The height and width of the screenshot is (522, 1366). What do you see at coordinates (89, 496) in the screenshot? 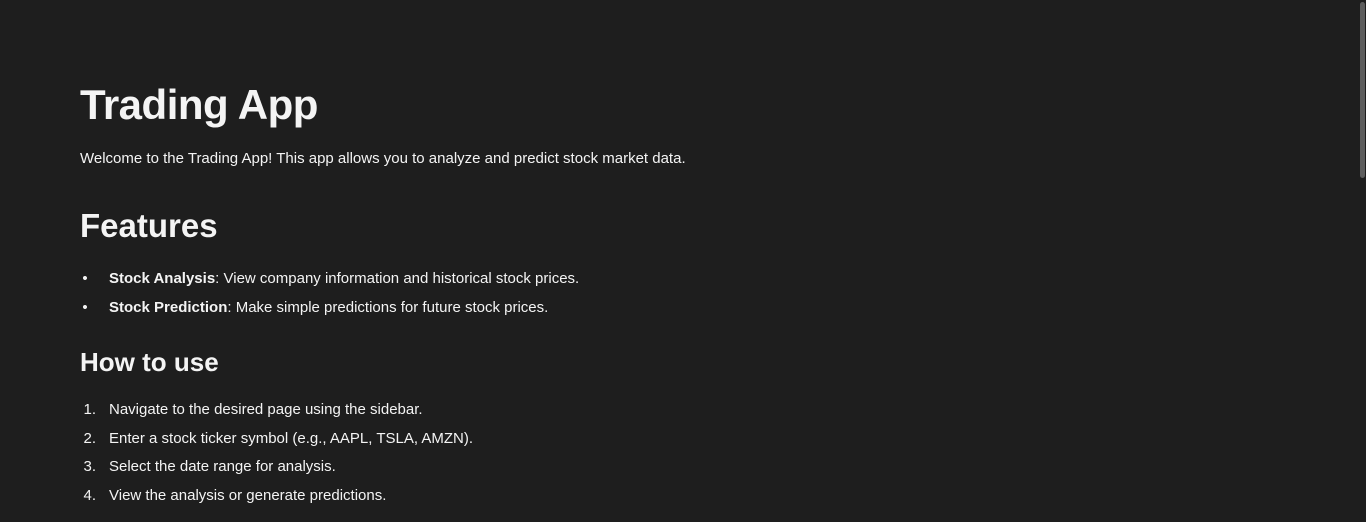
I see `step-number: 4.` at bounding box center [89, 496].